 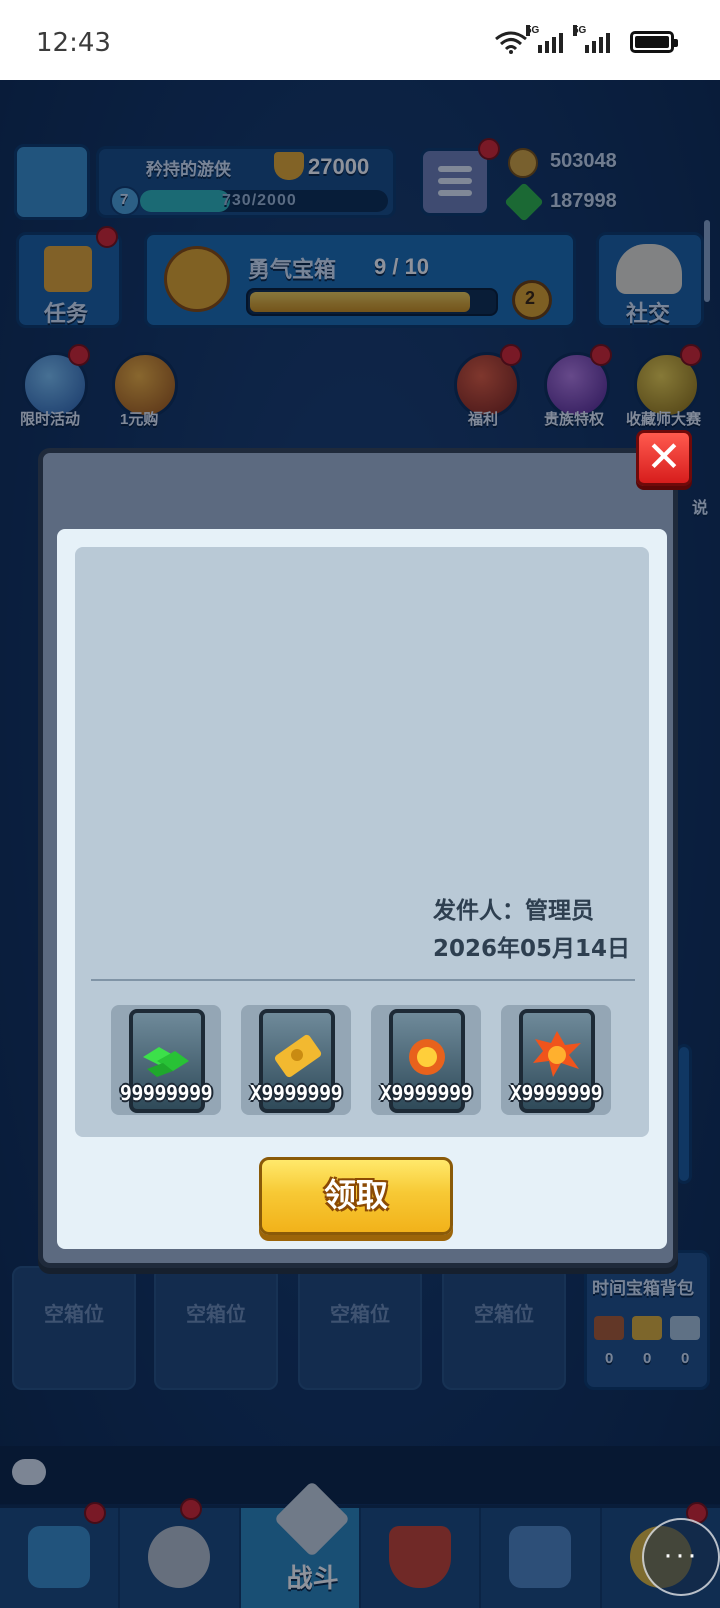 I want to click on golden-ticket-icon, so click(x=298, y=1056).